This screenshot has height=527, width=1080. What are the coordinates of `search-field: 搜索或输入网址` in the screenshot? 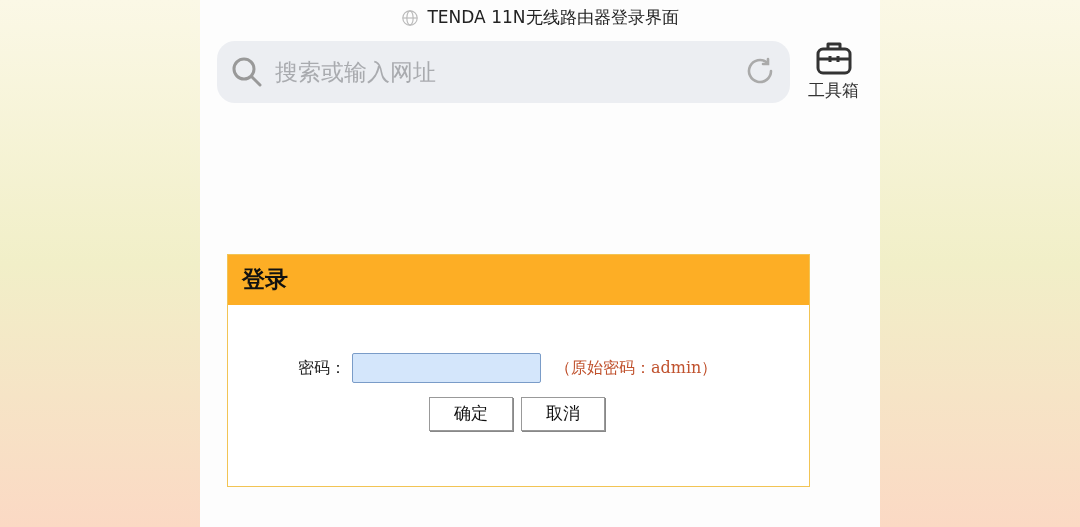 It's located at (503, 71).